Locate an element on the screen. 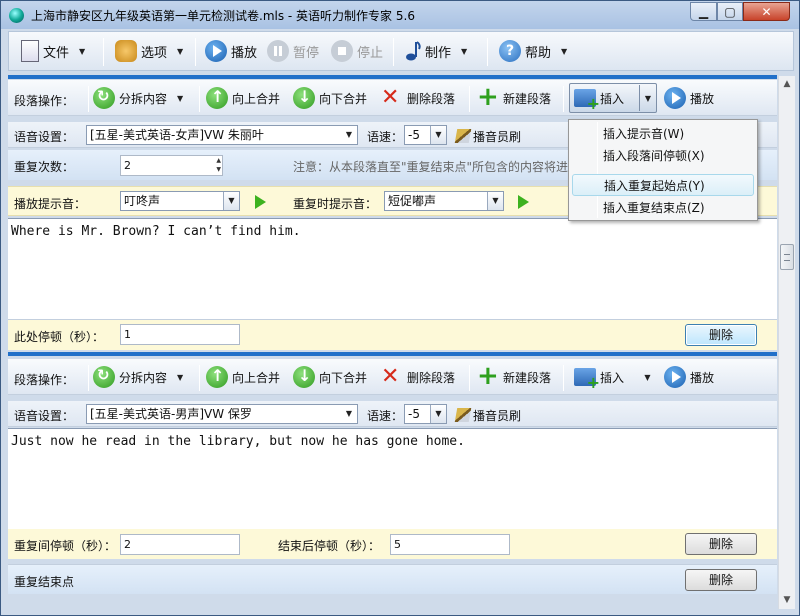 This screenshot has width=800, height=616. pause-seconds-value: 1 is located at coordinates (127, 334).